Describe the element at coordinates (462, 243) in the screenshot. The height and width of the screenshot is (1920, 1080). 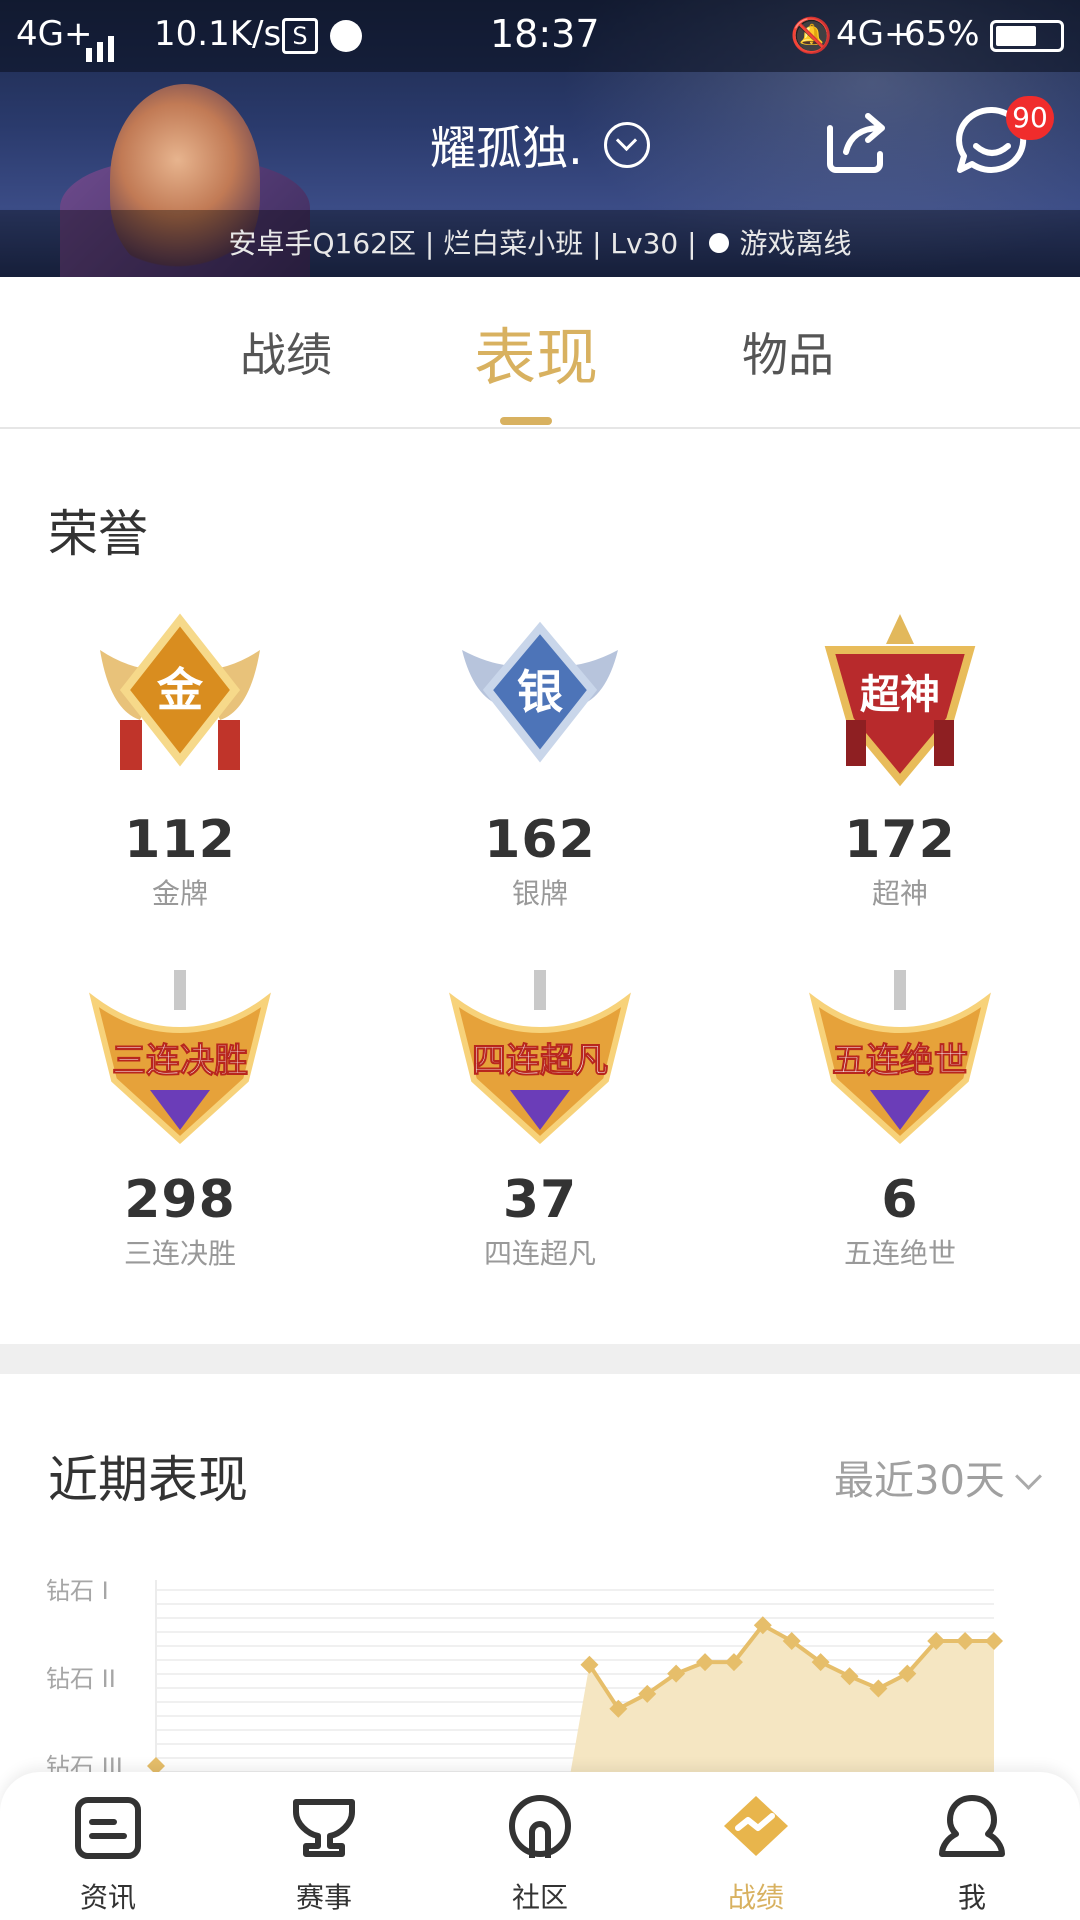
I see `server-info: 安卓手Q162区 | 烂白菜小班 | Lv30 |` at that location.